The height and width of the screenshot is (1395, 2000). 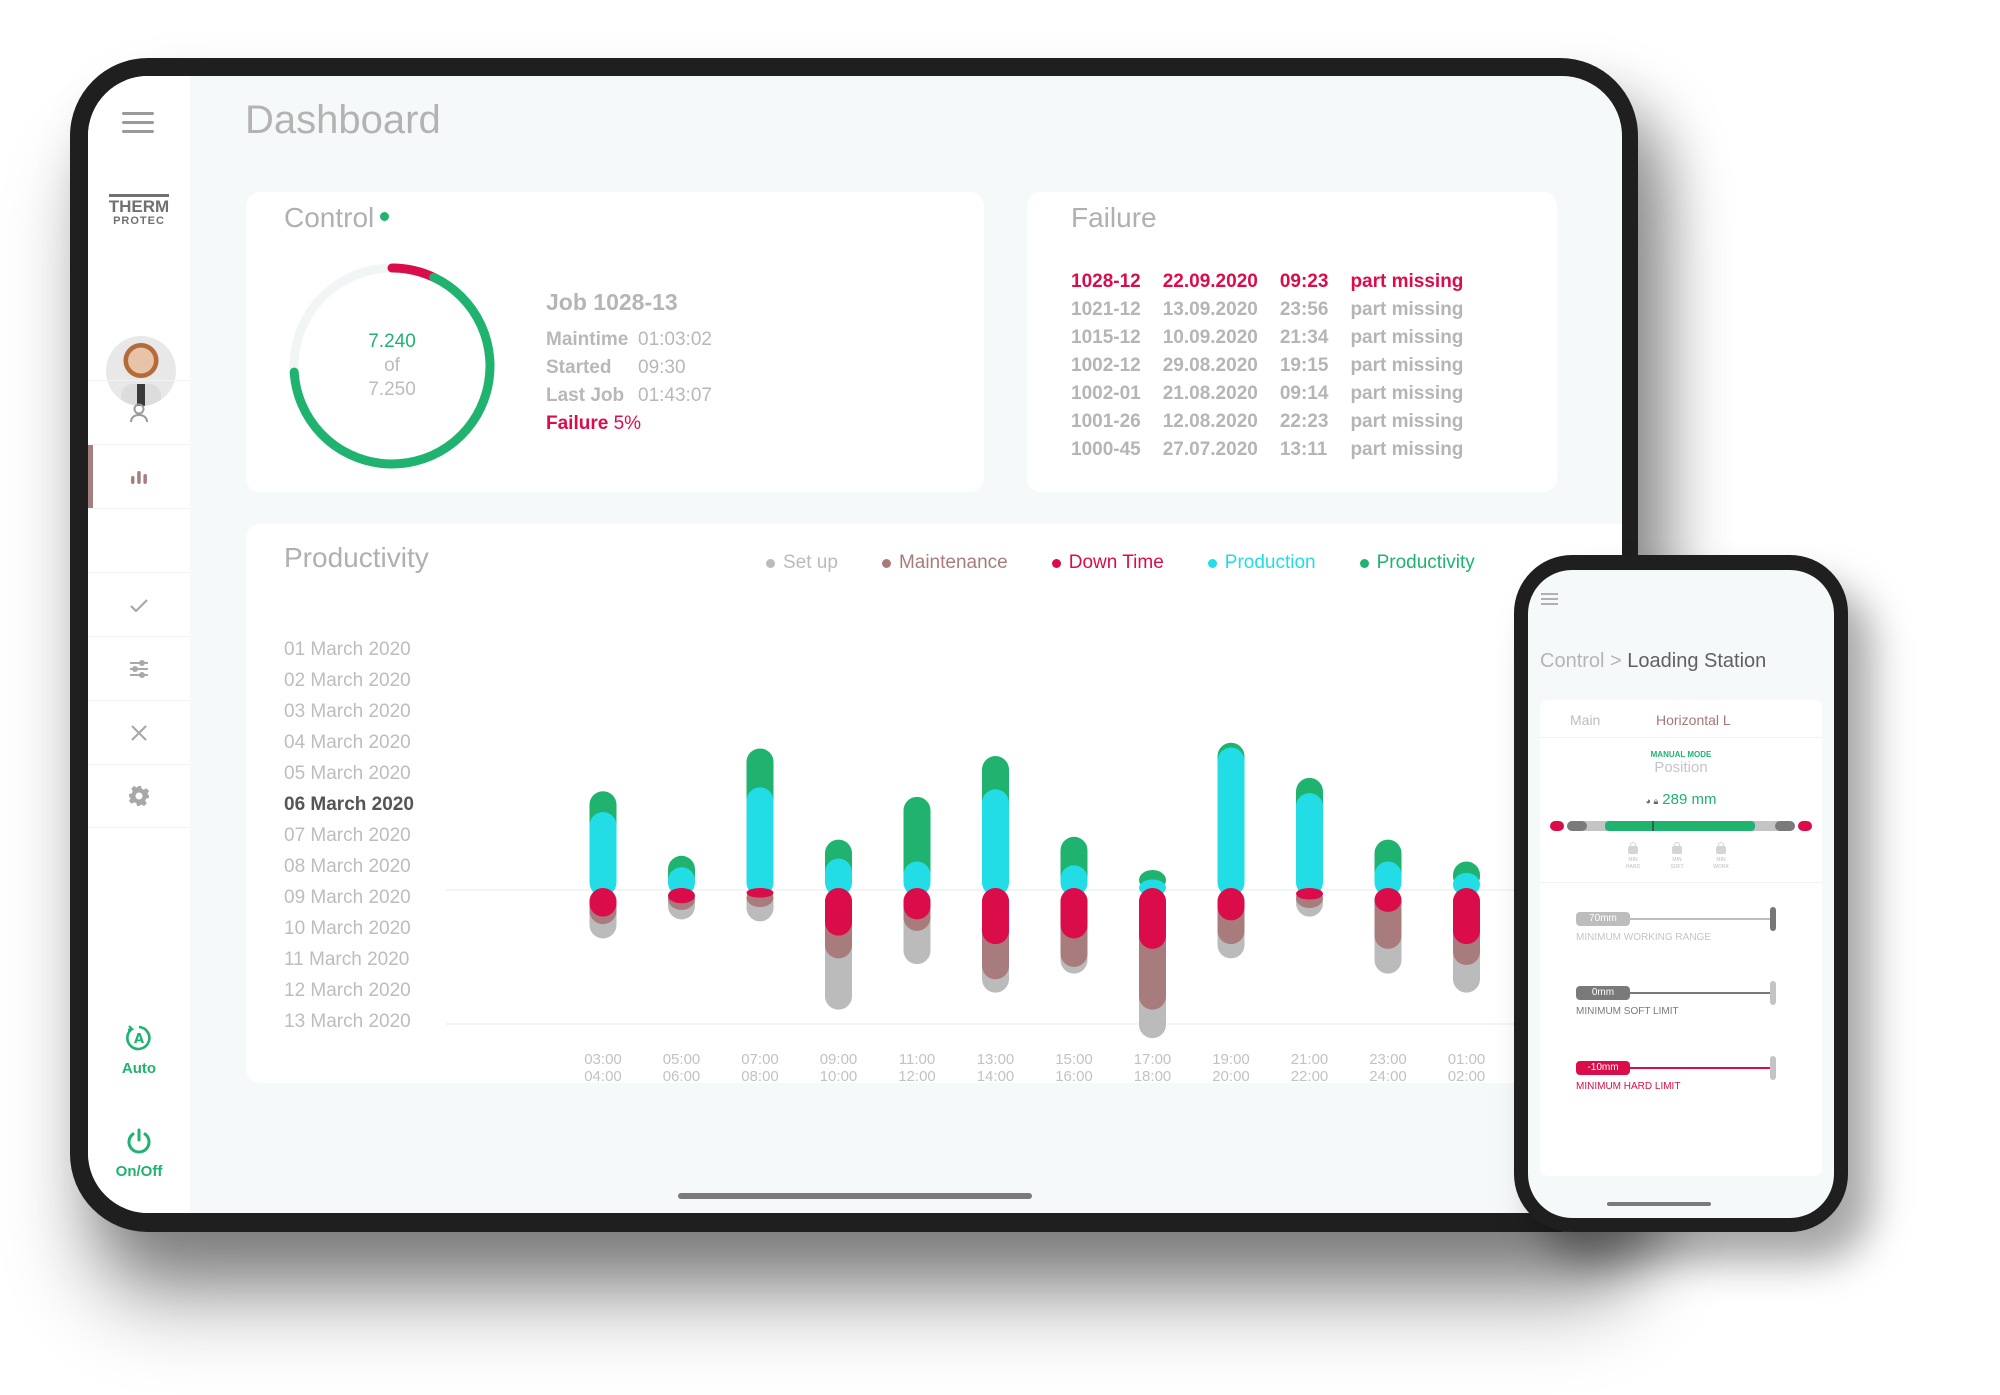 What do you see at coordinates (1278, 338) in the screenshot?
I see `failure-row: 1015-12 10.09.2020 21:34 part missing` at bounding box center [1278, 338].